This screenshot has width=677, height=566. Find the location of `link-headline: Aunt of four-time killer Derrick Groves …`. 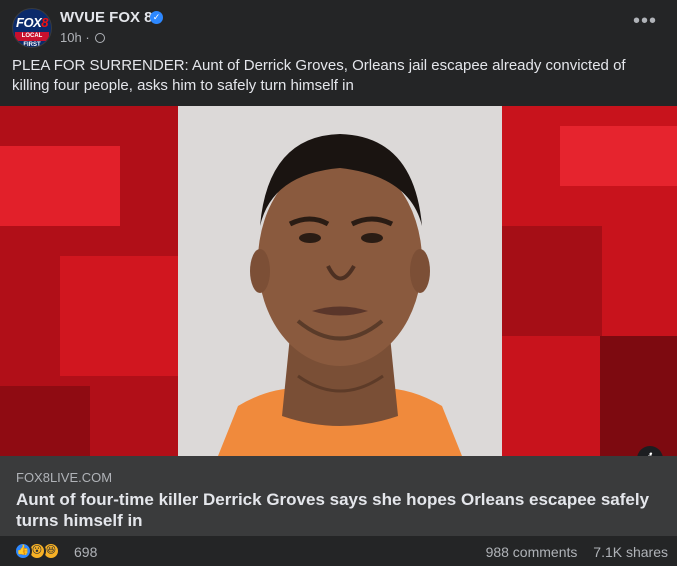

link-headline: Aunt of four-time killer Derrick Groves … is located at coordinates (336, 510).